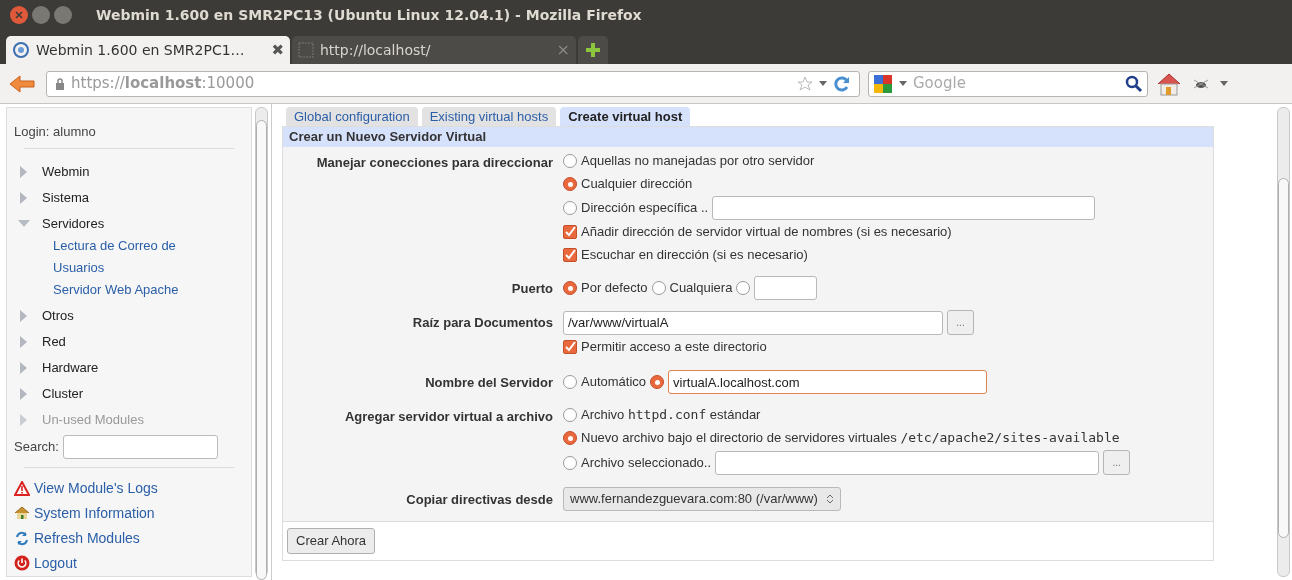  I want to click on sidebar-link: System Information, so click(94, 513).